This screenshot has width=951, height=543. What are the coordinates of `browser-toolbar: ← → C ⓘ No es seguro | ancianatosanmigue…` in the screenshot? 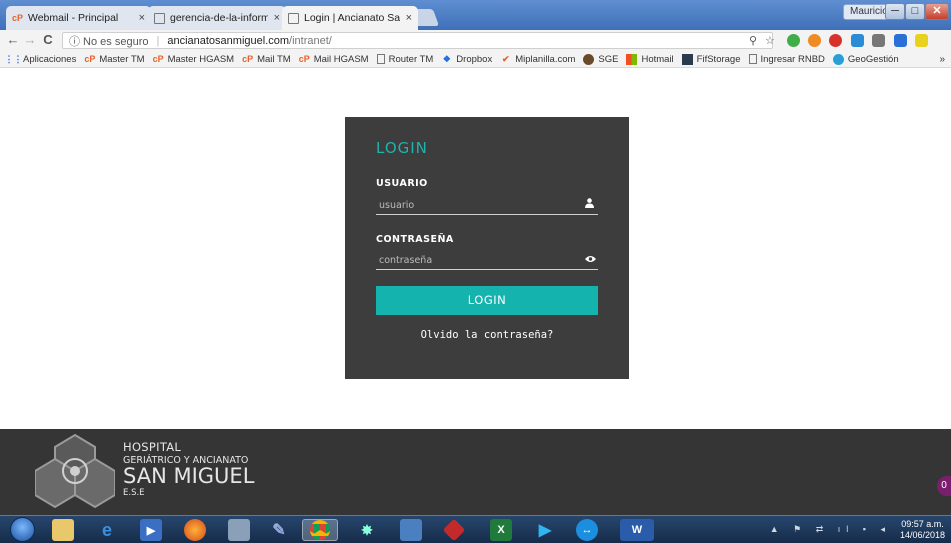 It's located at (475, 40).